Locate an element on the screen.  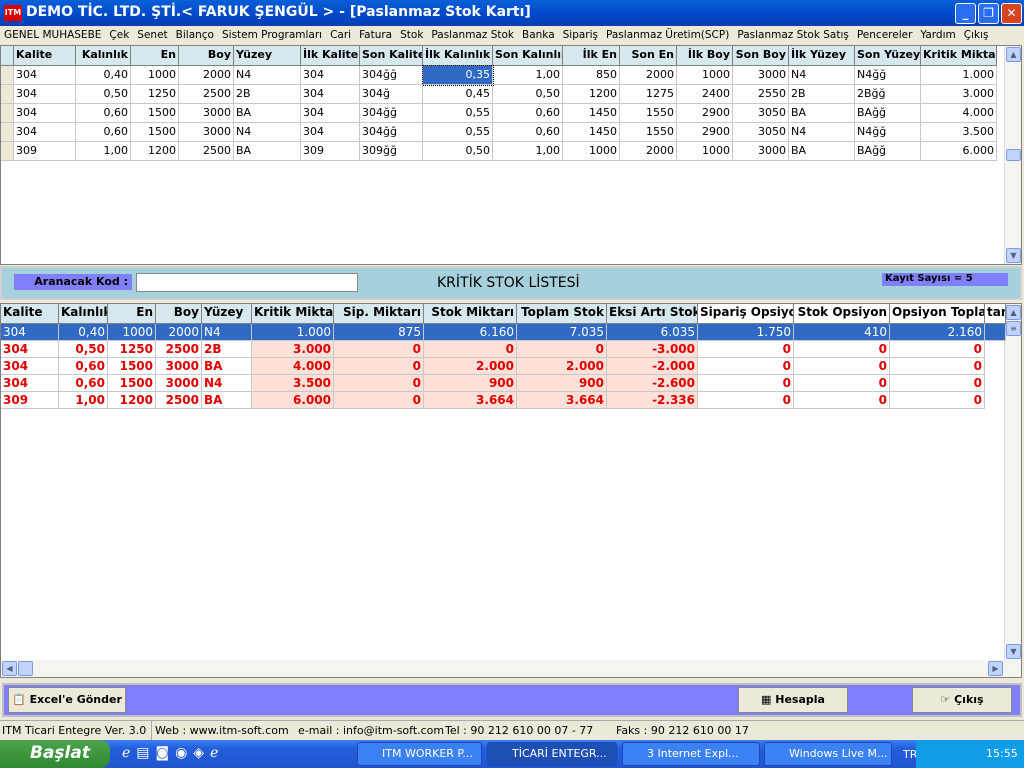
table-cell: 0,40 is located at coordinates (83, 332).